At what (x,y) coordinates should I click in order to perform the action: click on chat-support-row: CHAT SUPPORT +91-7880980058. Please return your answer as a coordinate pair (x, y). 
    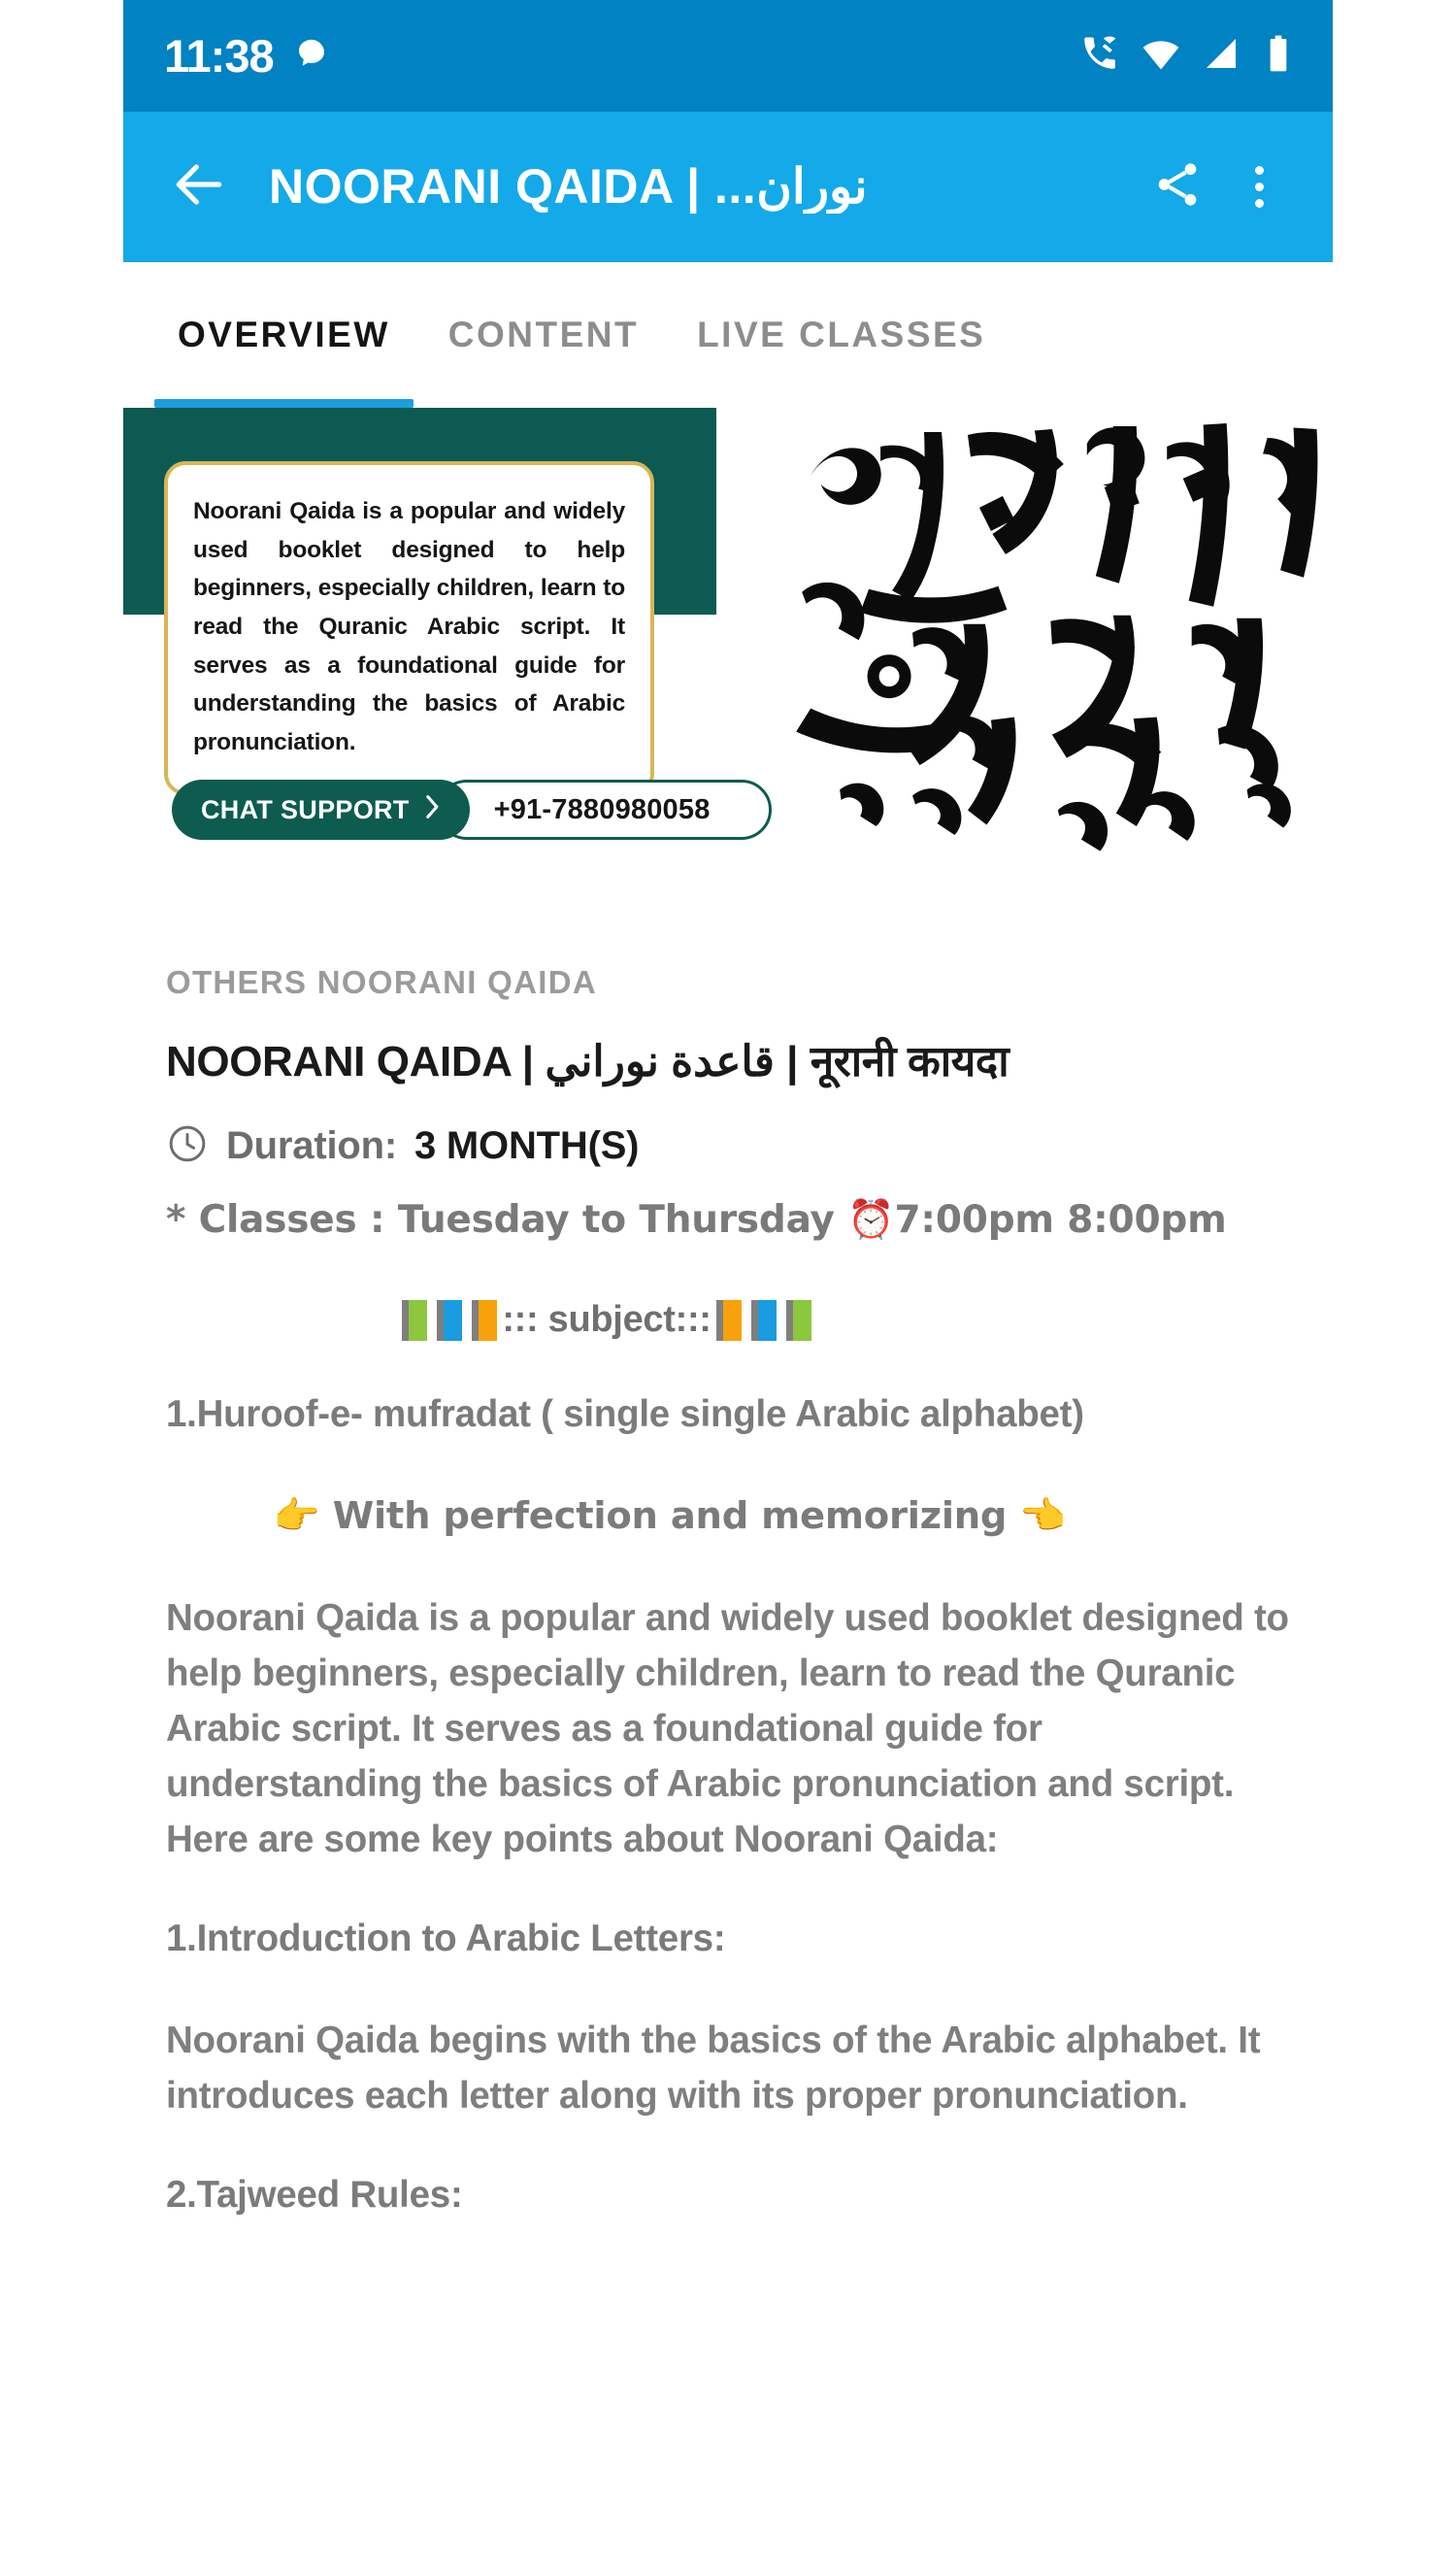
    Looking at the image, I should click on (472, 810).